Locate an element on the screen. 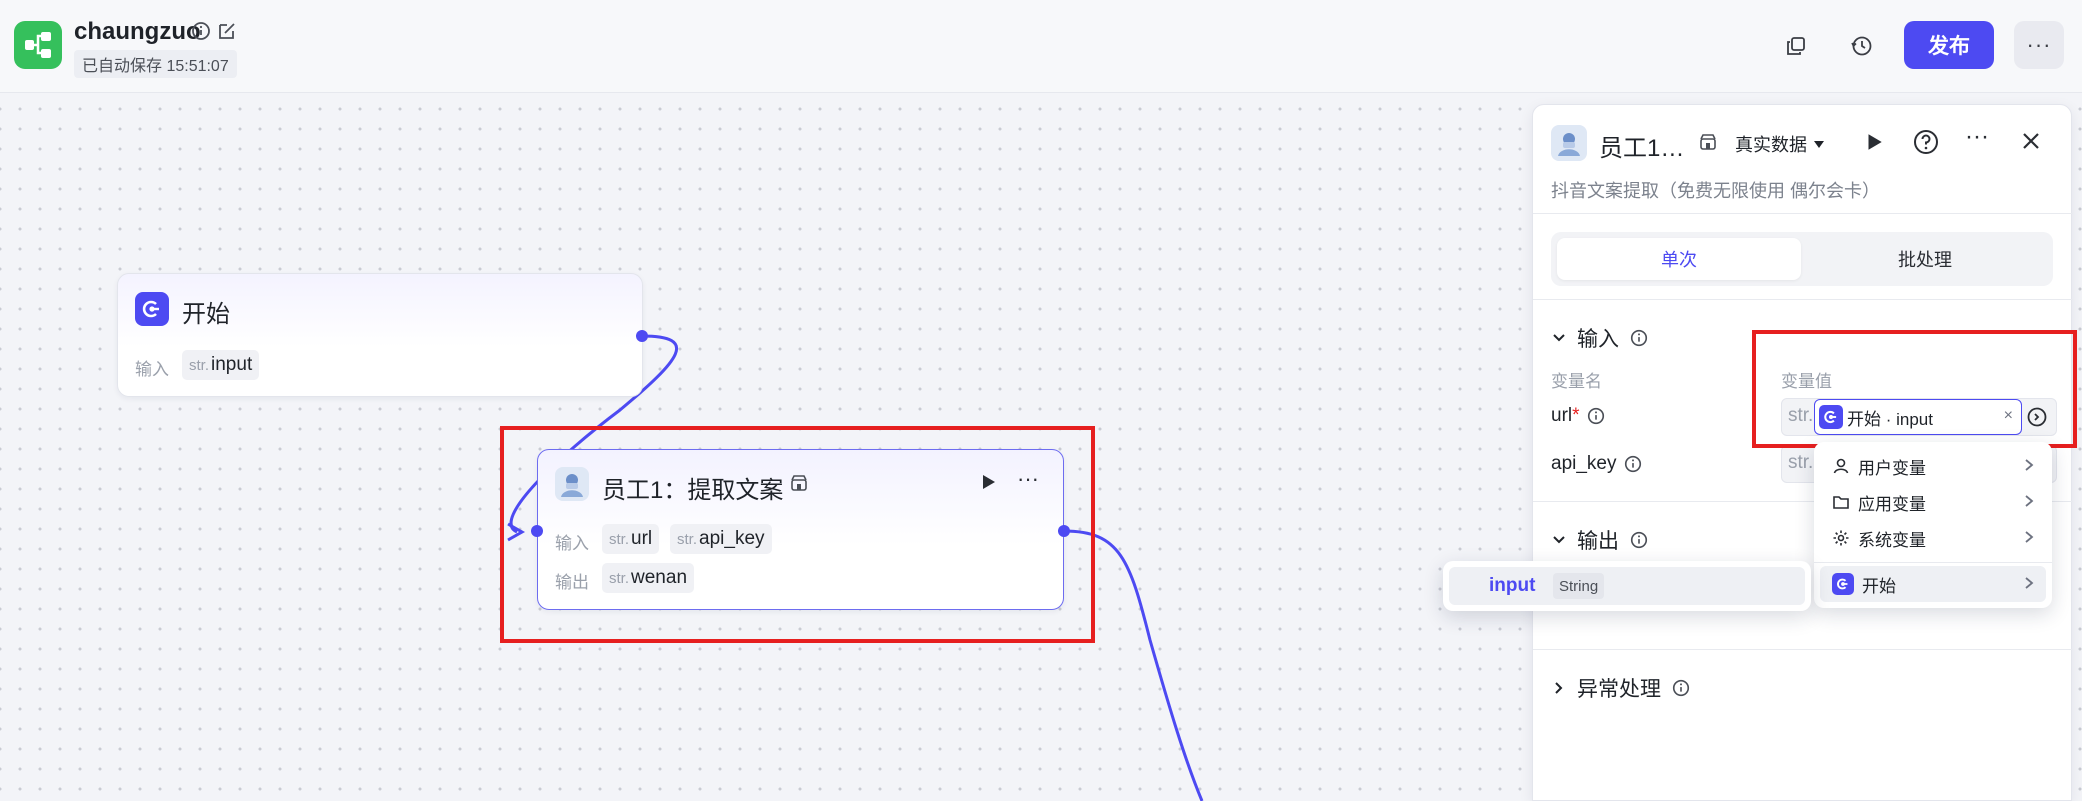  tab-single: 单次 is located at coordinates (1679, 259).